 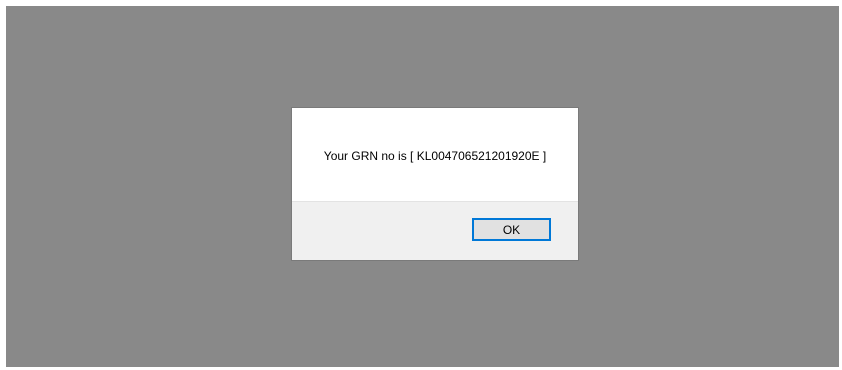 I want to click on alert-message: Your GRN no is [ KL004706521201920E ], so click(x=435, y=155).